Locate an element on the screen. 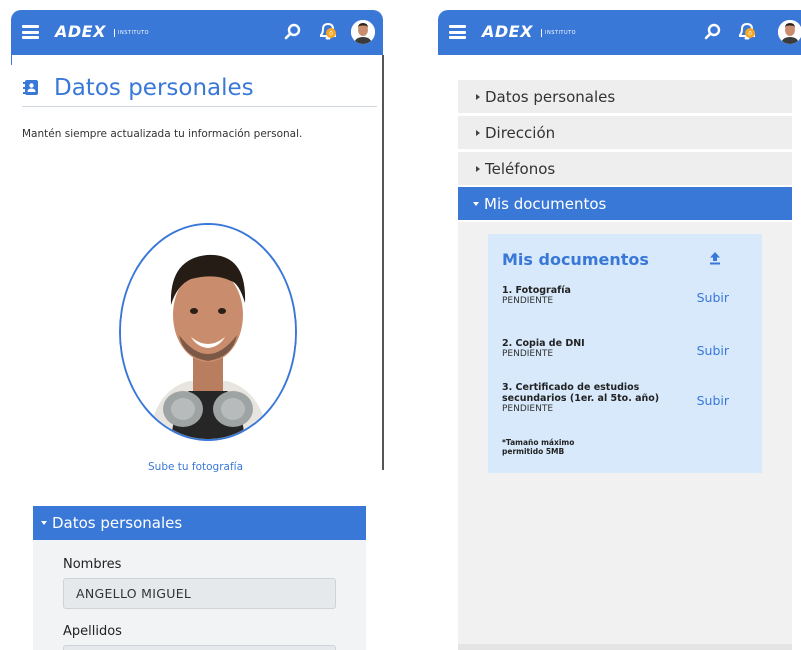  document-name: 1. Fotografía is located at coordinates (536, 290).